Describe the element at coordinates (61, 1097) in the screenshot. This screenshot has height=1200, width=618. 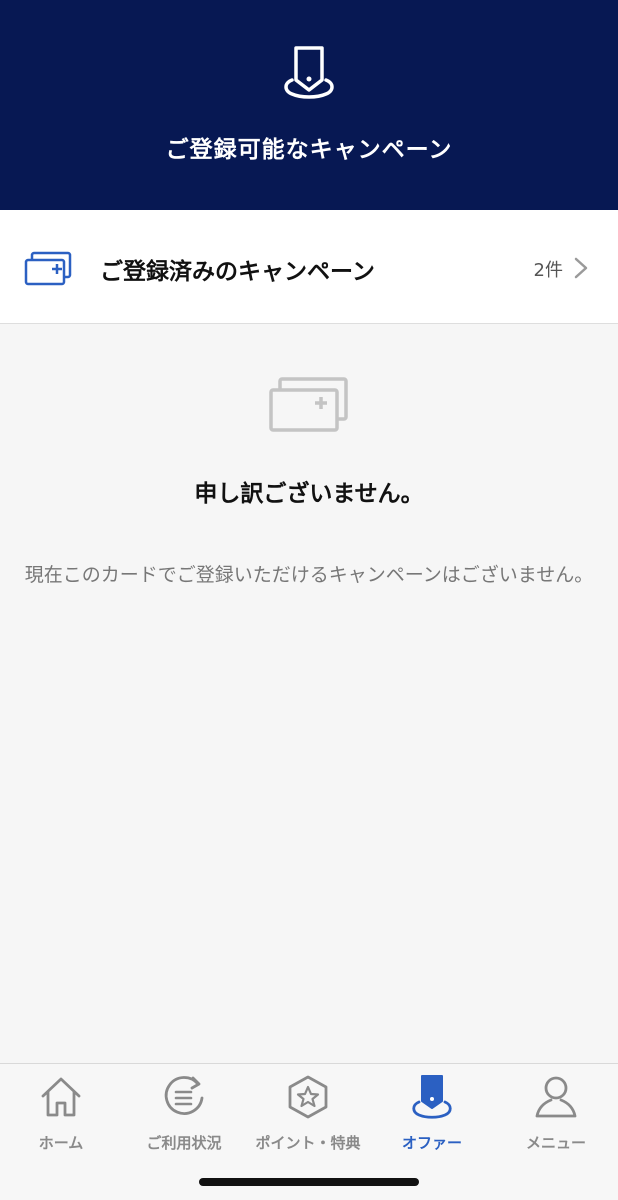
I see `home-icon` at that location.